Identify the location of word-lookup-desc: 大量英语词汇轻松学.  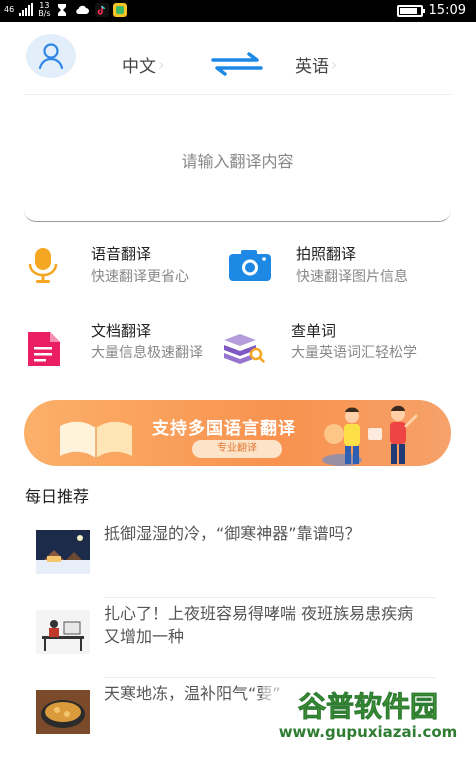
(354, 353).